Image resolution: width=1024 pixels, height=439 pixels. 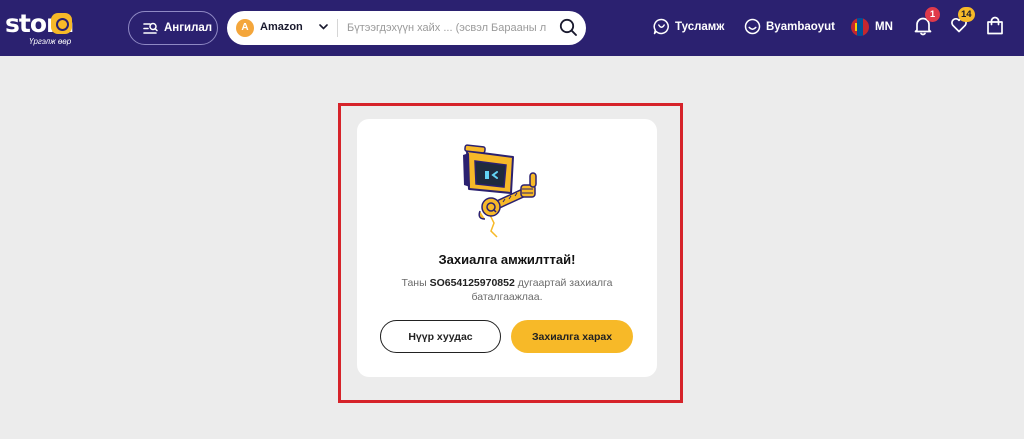 I want to click on notification-count-badge: 1, so click(x=932, y=14).